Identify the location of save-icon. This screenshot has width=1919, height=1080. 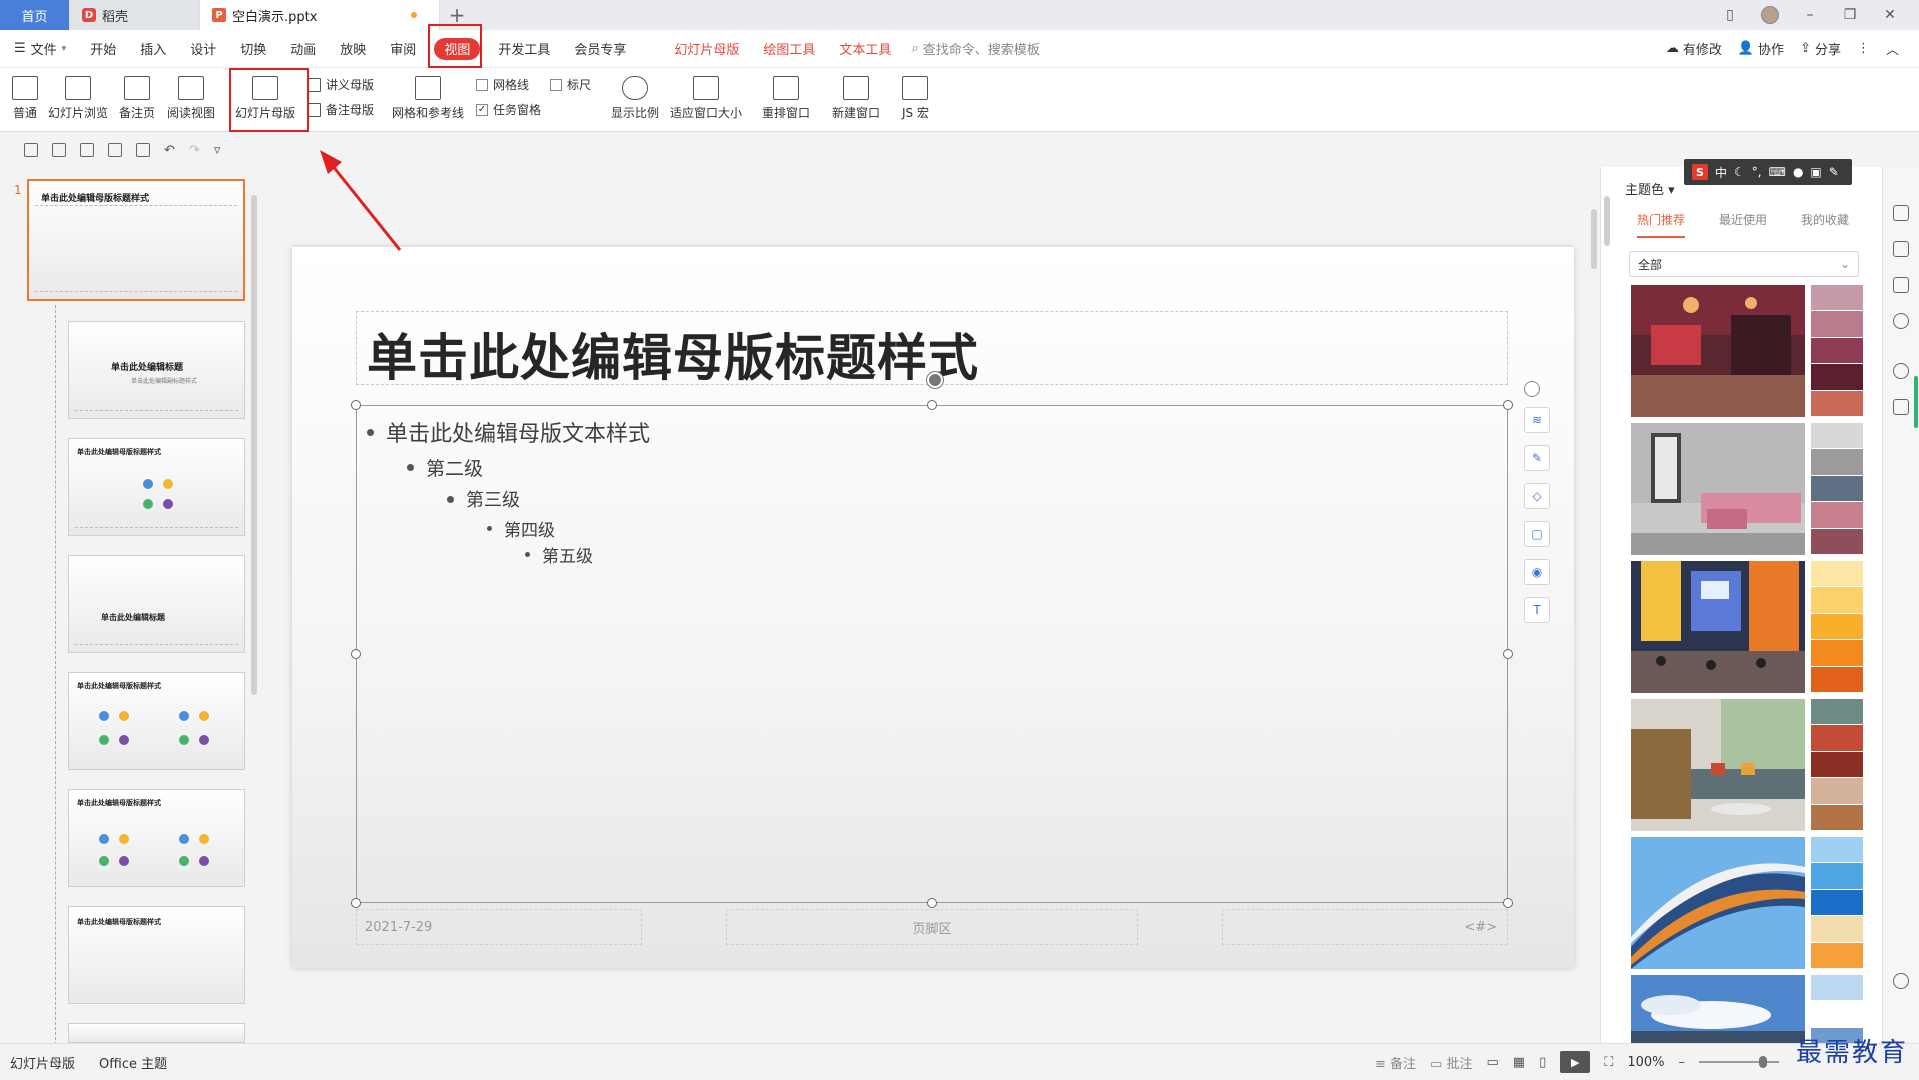
(59, 150).